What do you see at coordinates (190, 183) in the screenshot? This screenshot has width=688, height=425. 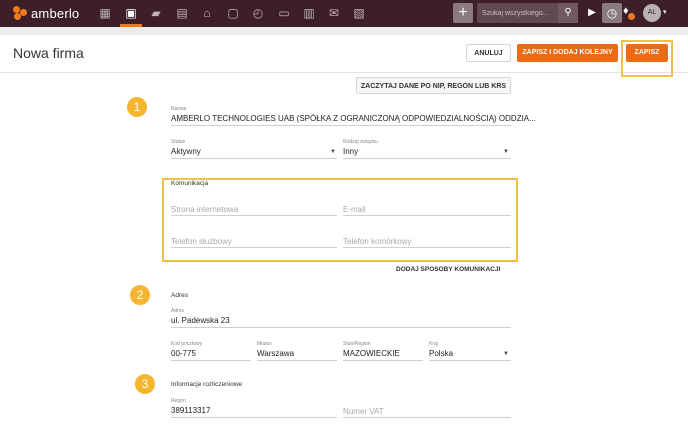 I see `communication-title: Komunikacja` at bounding box center [190, 183].